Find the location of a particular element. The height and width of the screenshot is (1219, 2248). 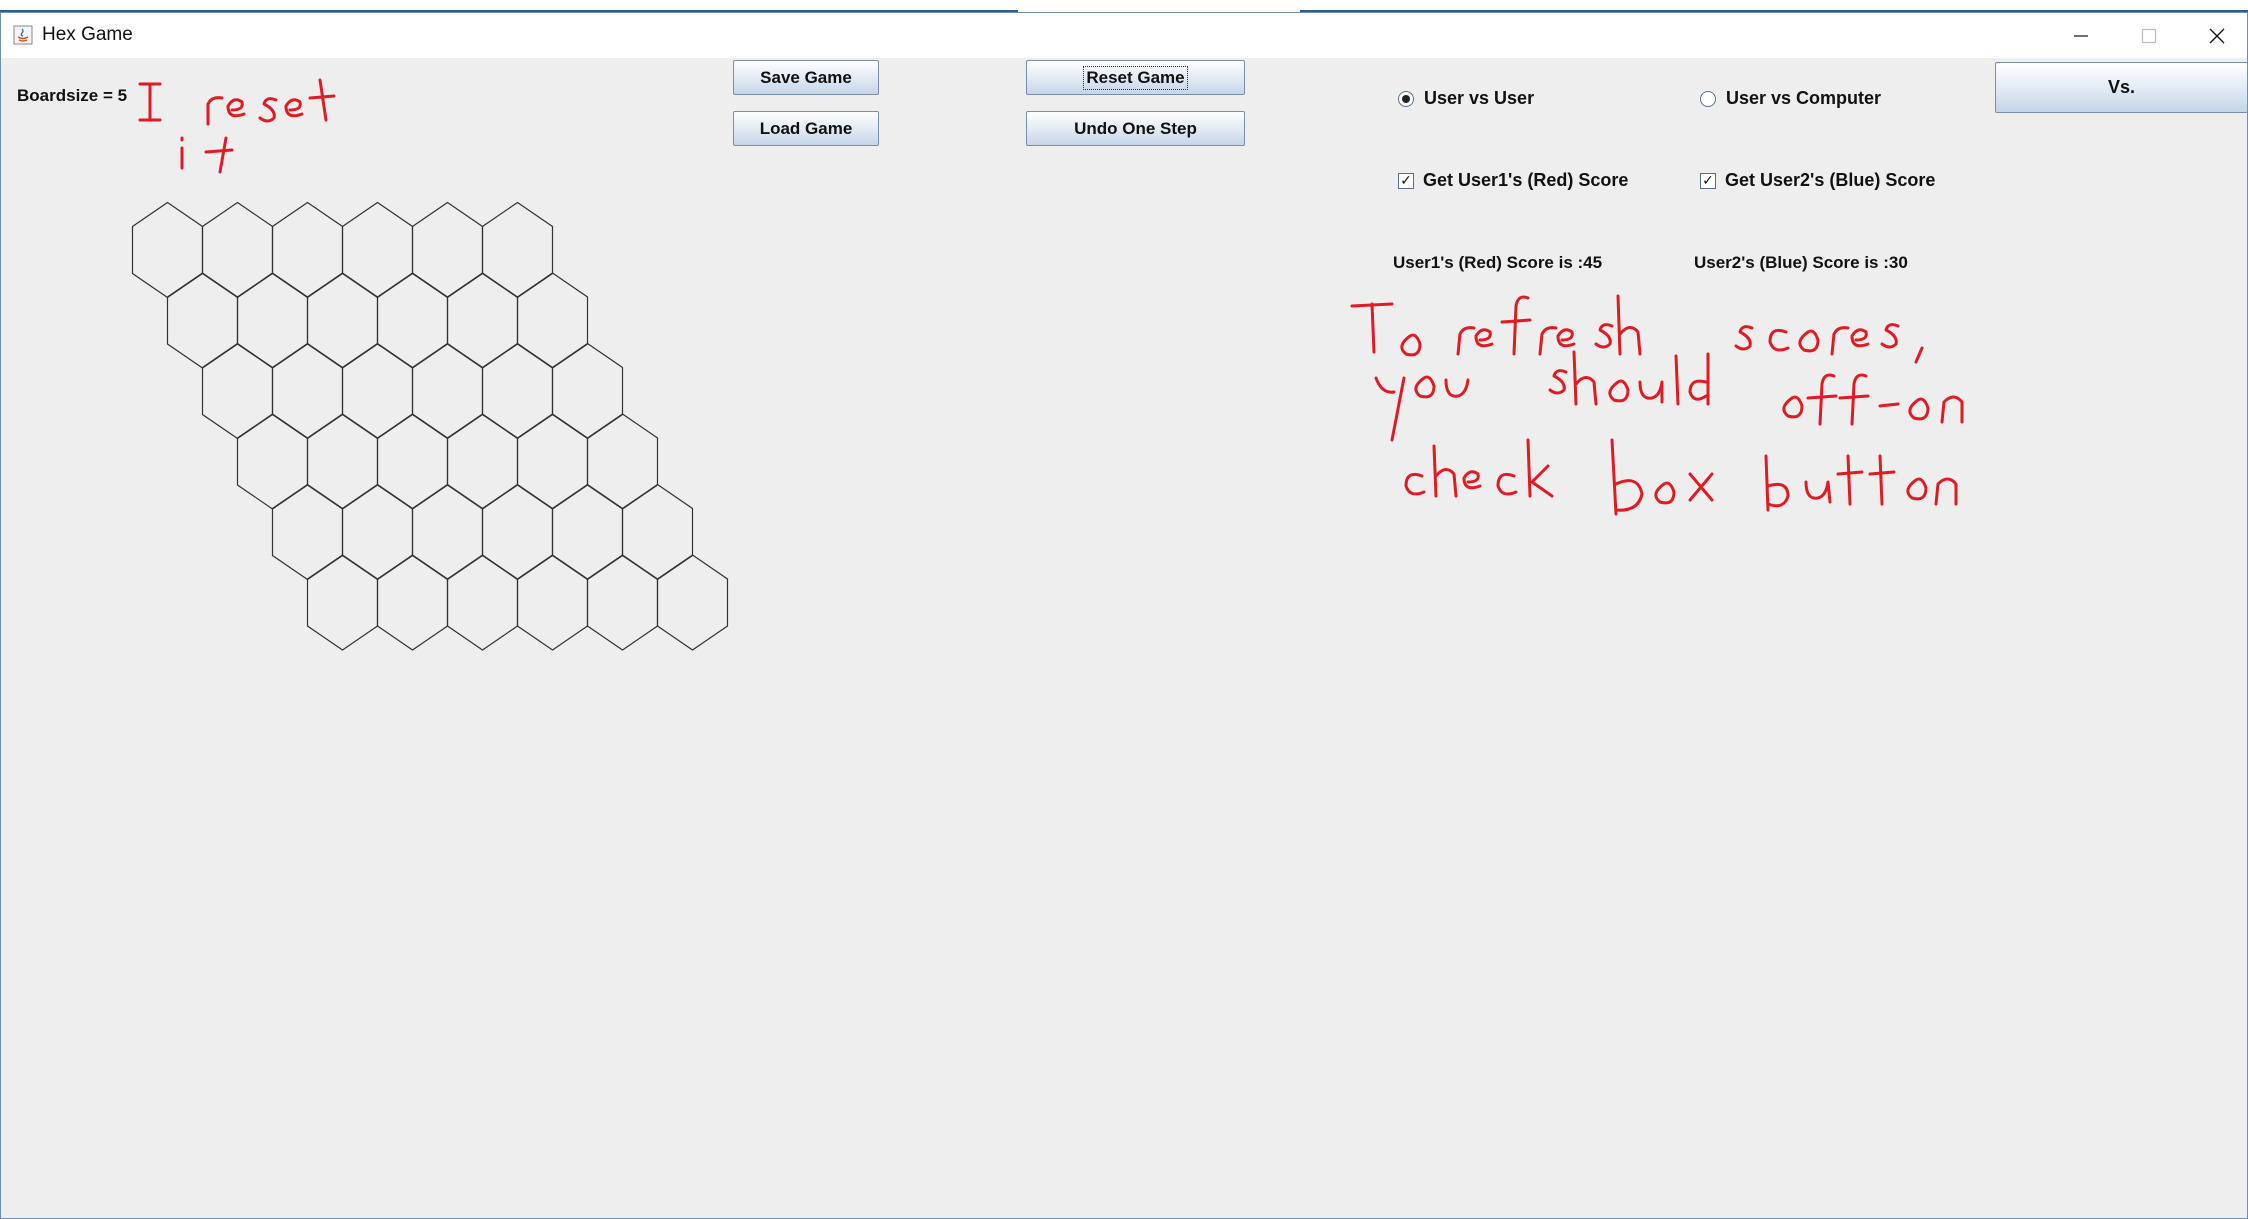

maximize-icon is located at coordinates (2149, 36).